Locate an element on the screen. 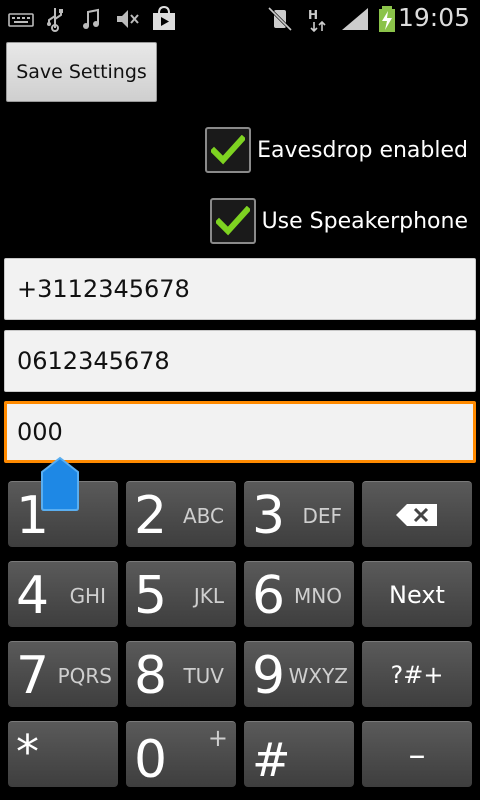  next-key: Next is located at coordinates (417, 594).